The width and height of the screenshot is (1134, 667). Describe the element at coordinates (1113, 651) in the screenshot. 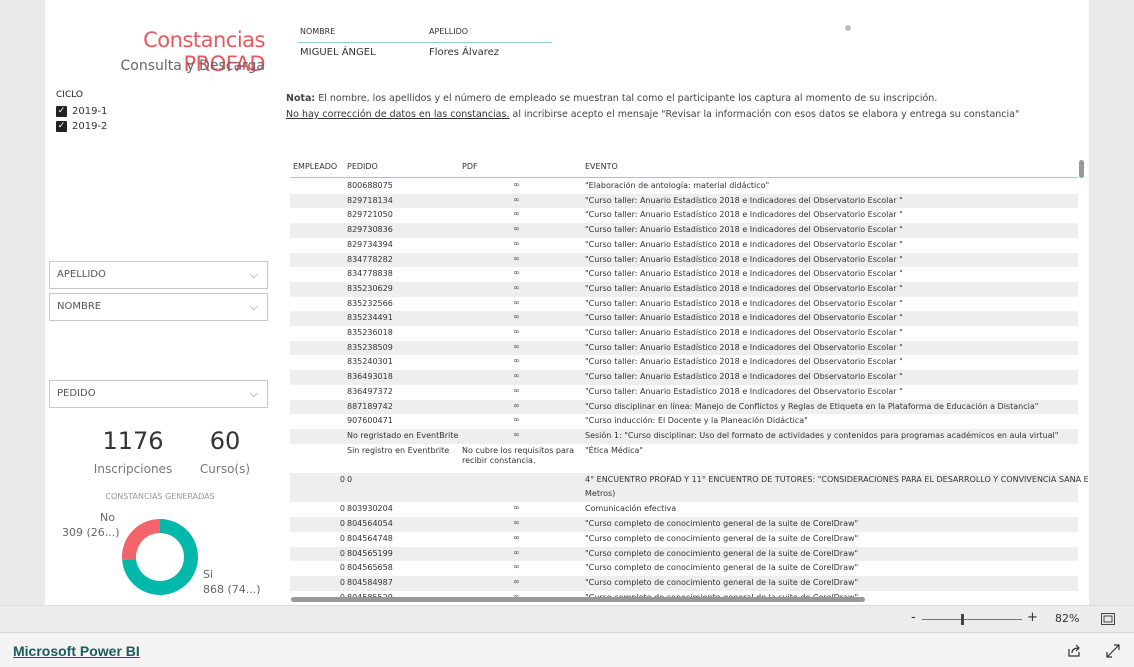

I see `fullscreen-icon` at that location.